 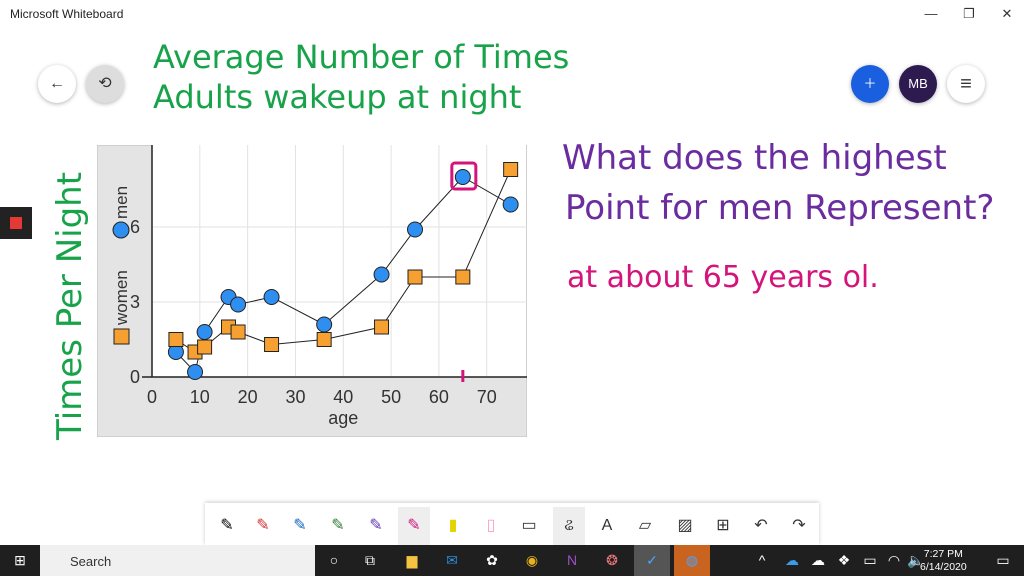 What do you see at coordinates (487, 397) in the screenshot?
I see `x-tick-label: 70` at bounding box center [487, 397].